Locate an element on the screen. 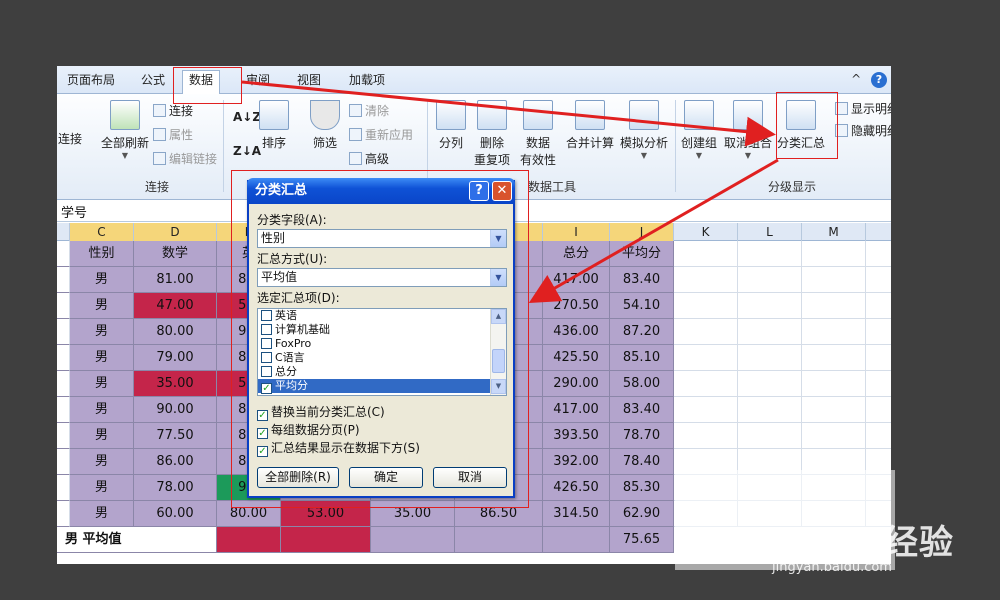 The image size is (1000, 600). tab-formulas: 公式 is located at coordinates (153, 82).